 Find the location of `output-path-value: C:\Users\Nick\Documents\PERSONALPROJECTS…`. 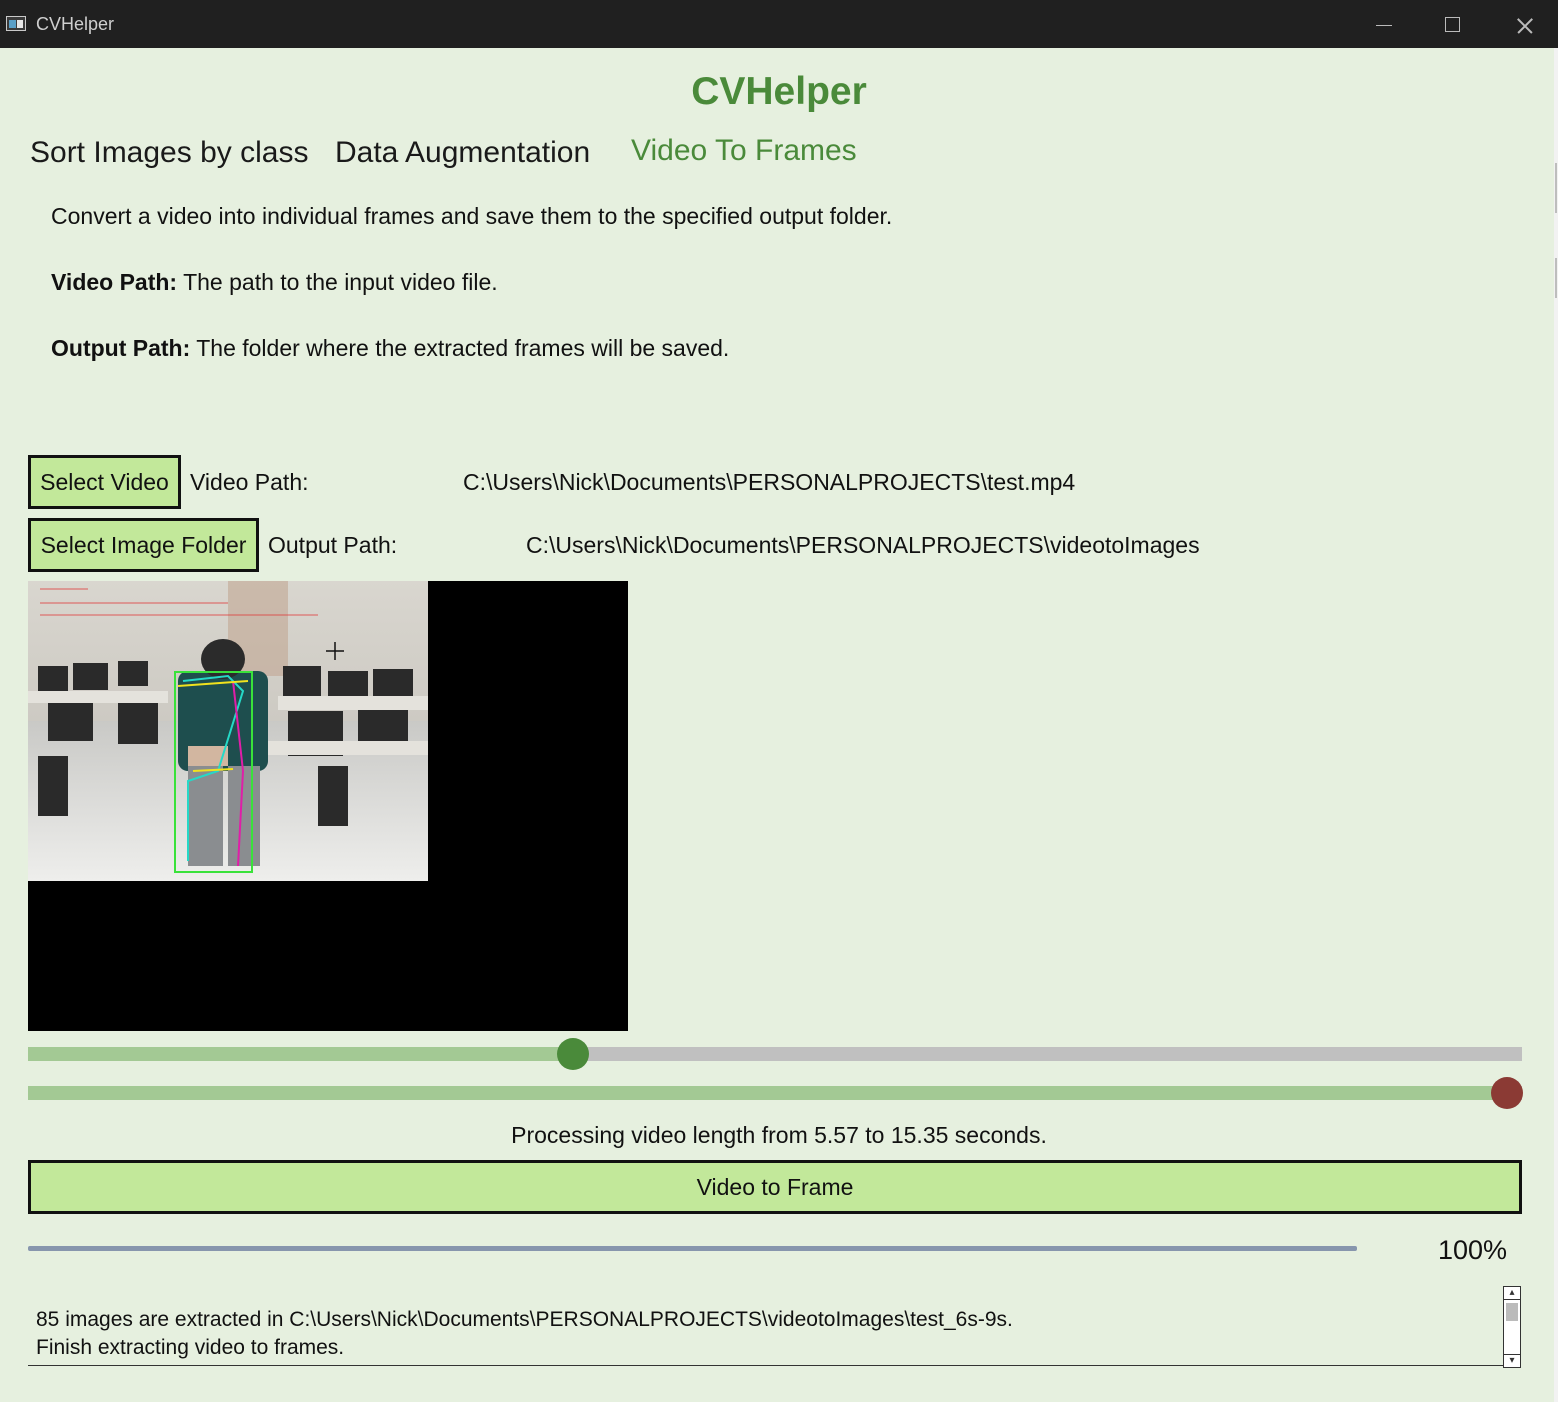

output-path-value: C:\Users\Nick\Documents\PERSONALPROJECTS… is located at coordinates (863, 545).